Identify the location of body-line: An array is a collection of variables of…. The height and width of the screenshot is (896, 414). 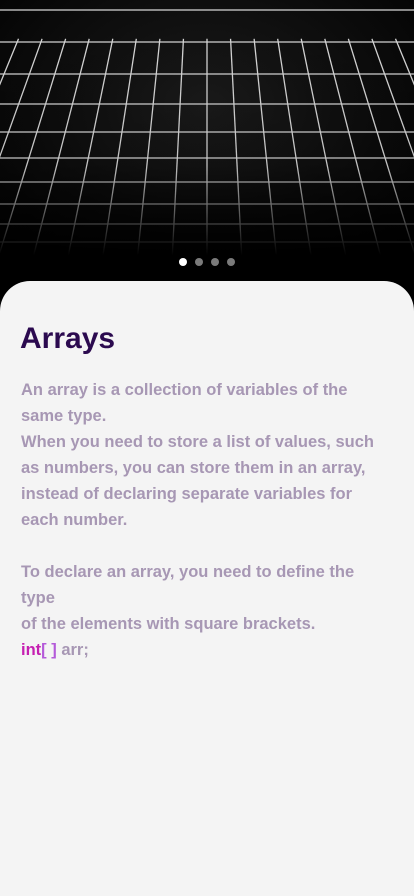
(184, 390).